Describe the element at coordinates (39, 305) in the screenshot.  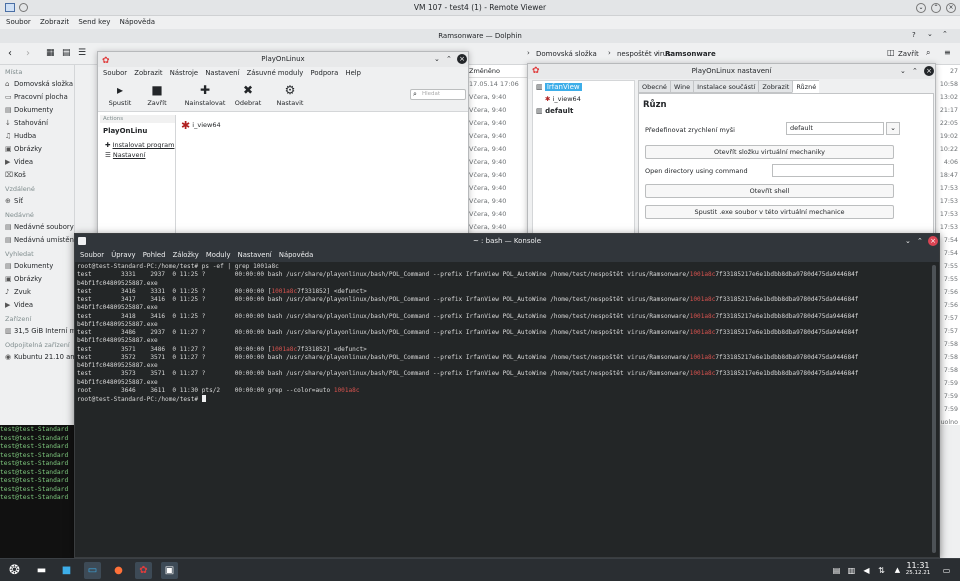
I see `search-videos: ▶ Videa` at that location.